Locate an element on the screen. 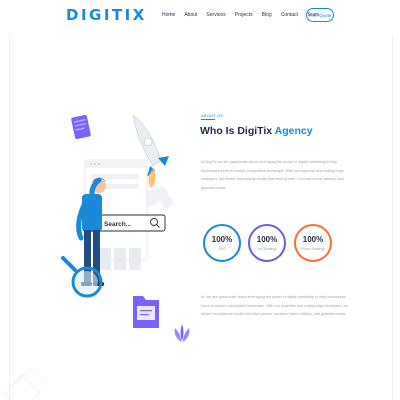  nav-projects: Projects is located at coordinates (244, 15).